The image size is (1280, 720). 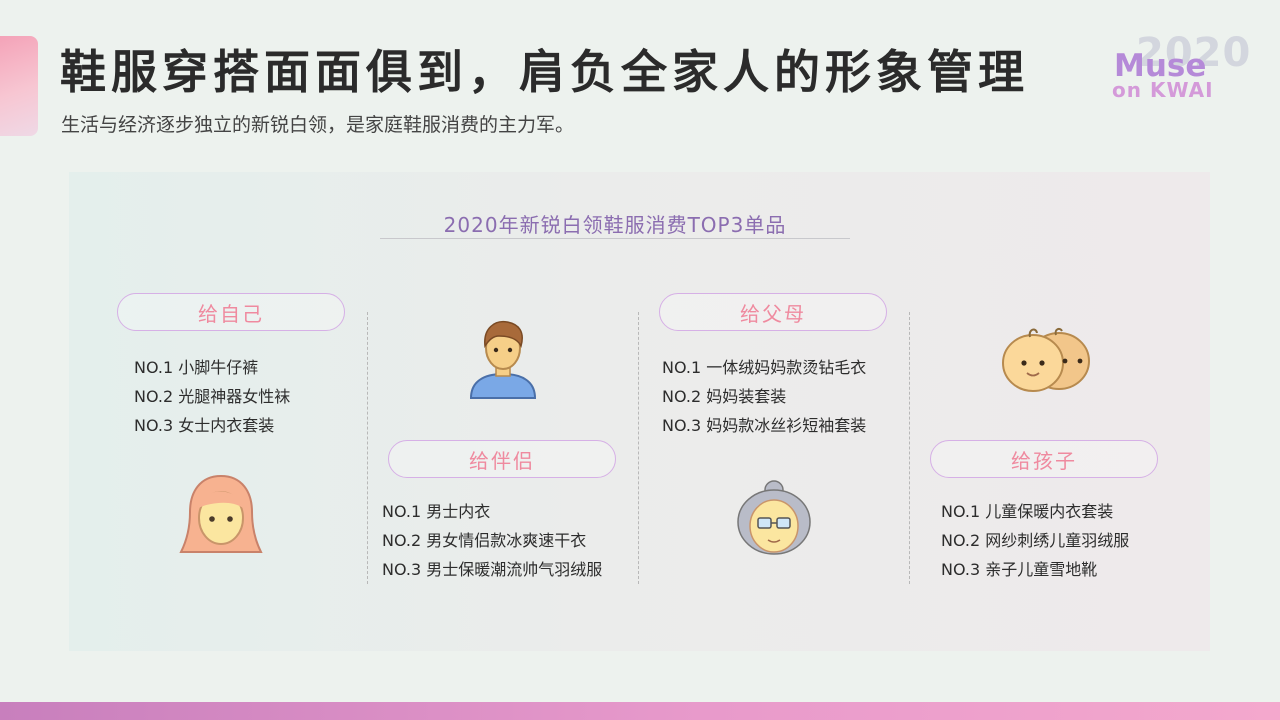 I want to click on list-item: NO.1 一体绒妈妈款烫钻毛衣, so click(x=764, y=367).